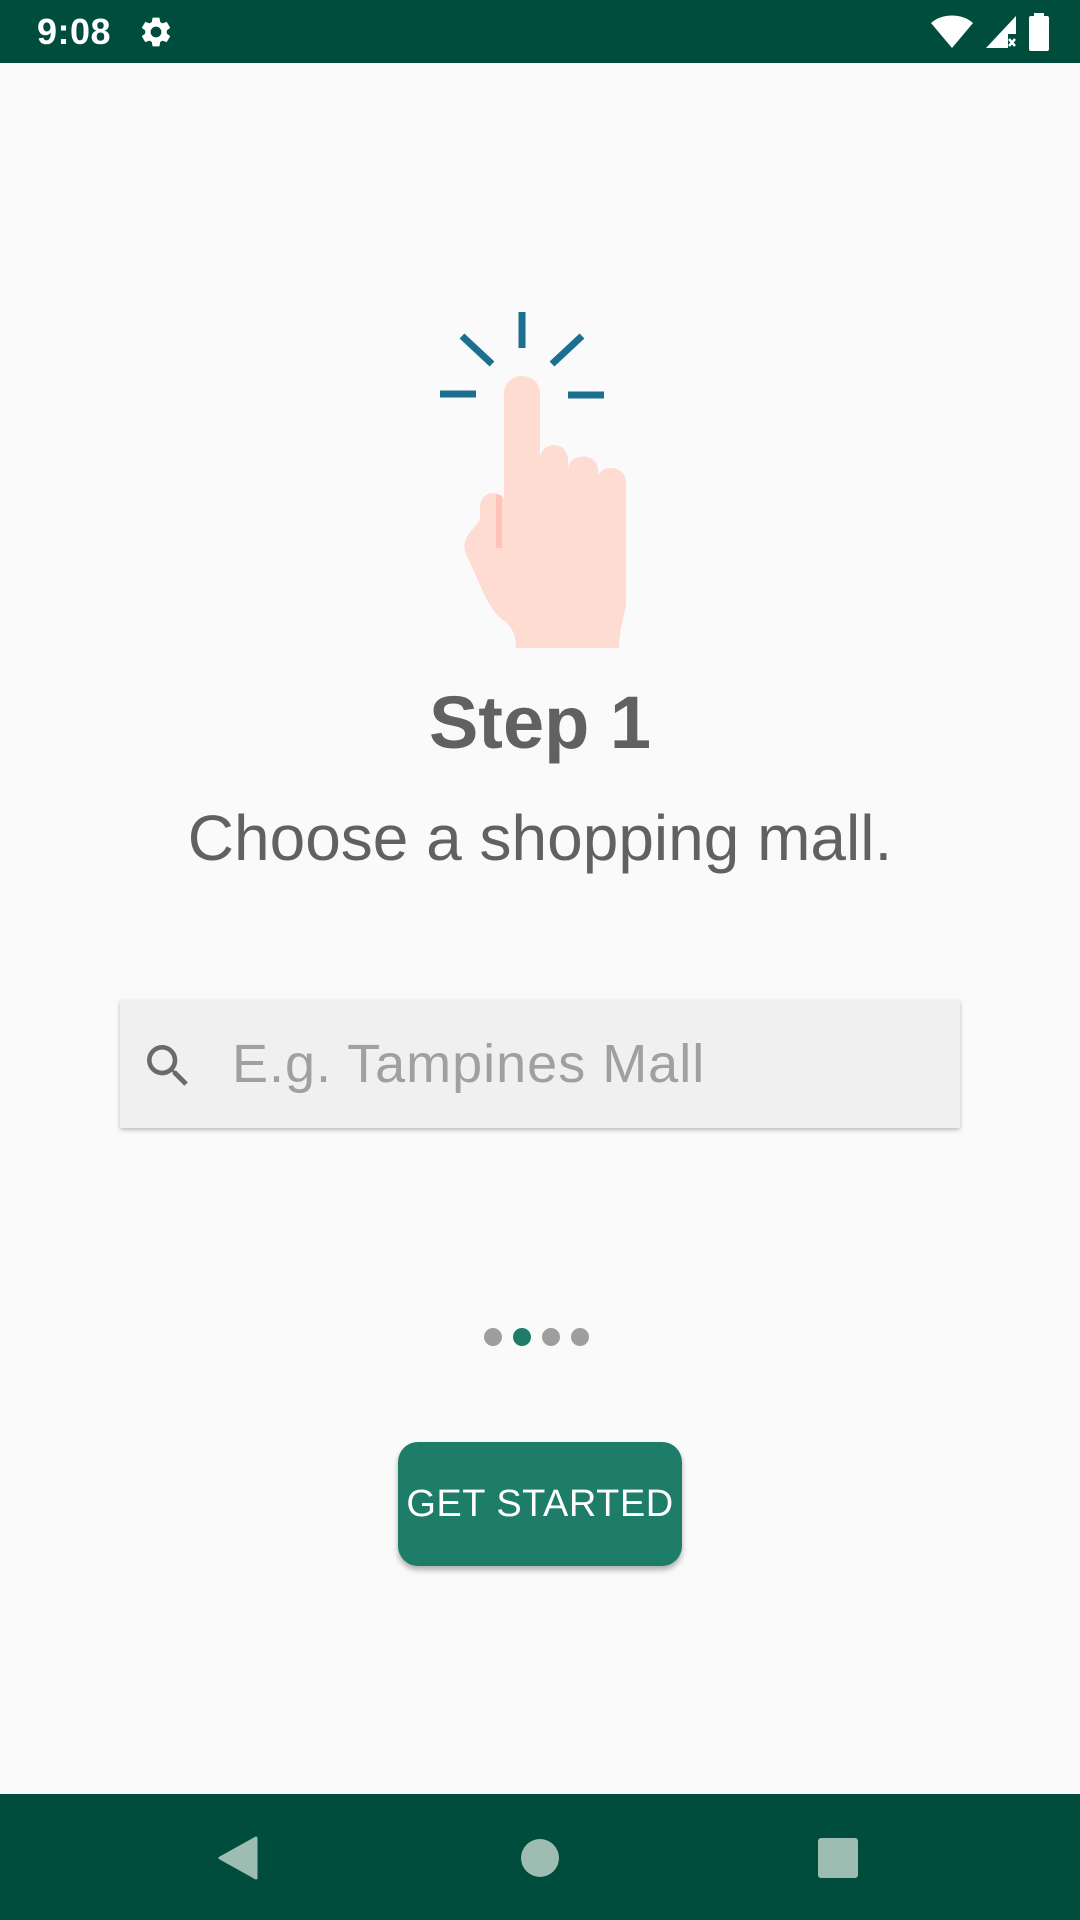  I want to click on cellular-signal-icon, so click(1001, 32).